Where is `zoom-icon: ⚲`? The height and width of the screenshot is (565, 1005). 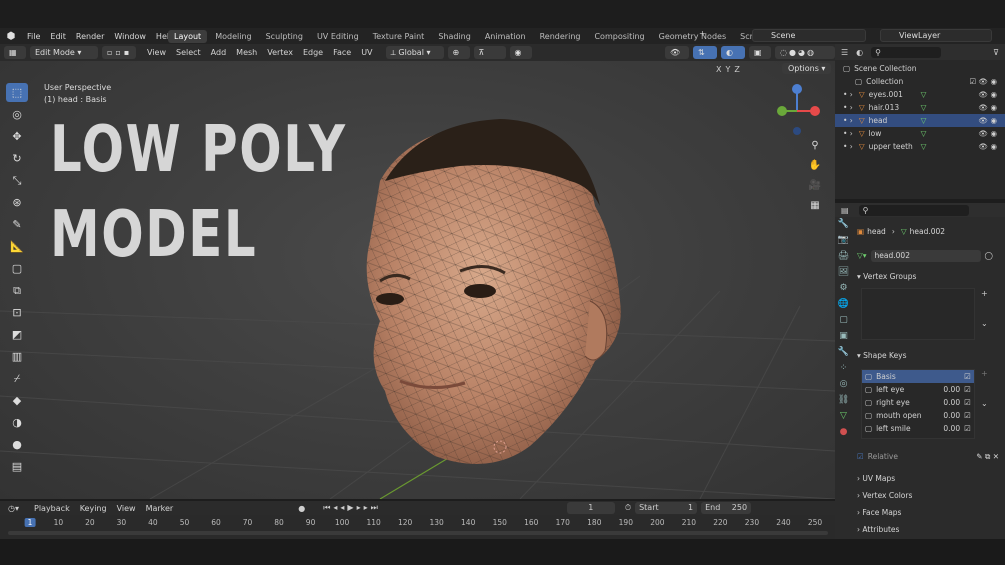
zoom-icon: ⚲ is located at coordinates (815, 146).